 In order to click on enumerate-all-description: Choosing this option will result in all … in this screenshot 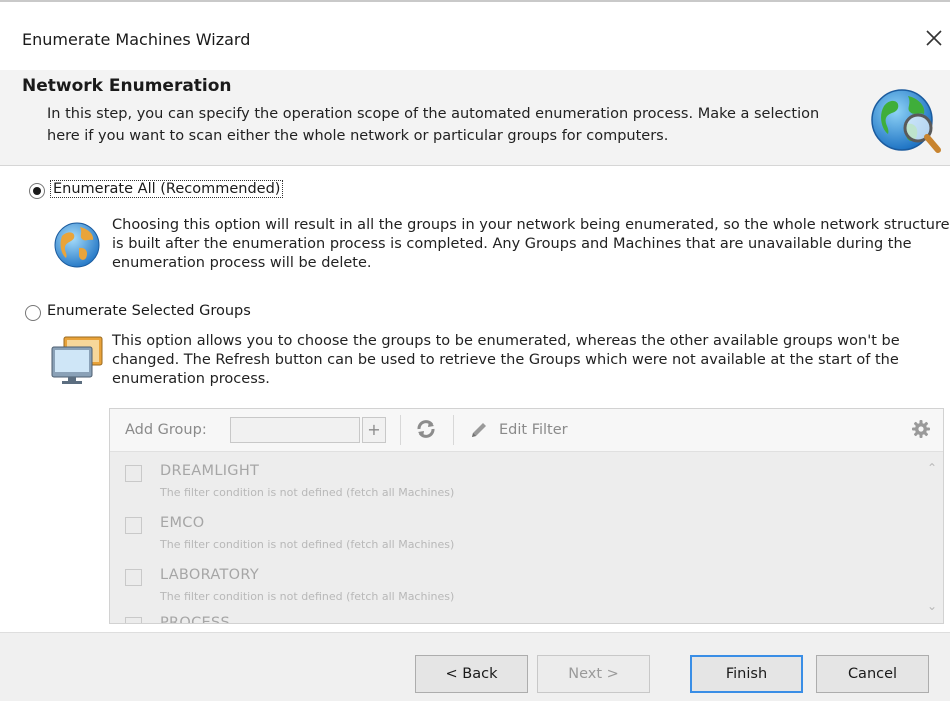, I will do `click(531, 244)`.